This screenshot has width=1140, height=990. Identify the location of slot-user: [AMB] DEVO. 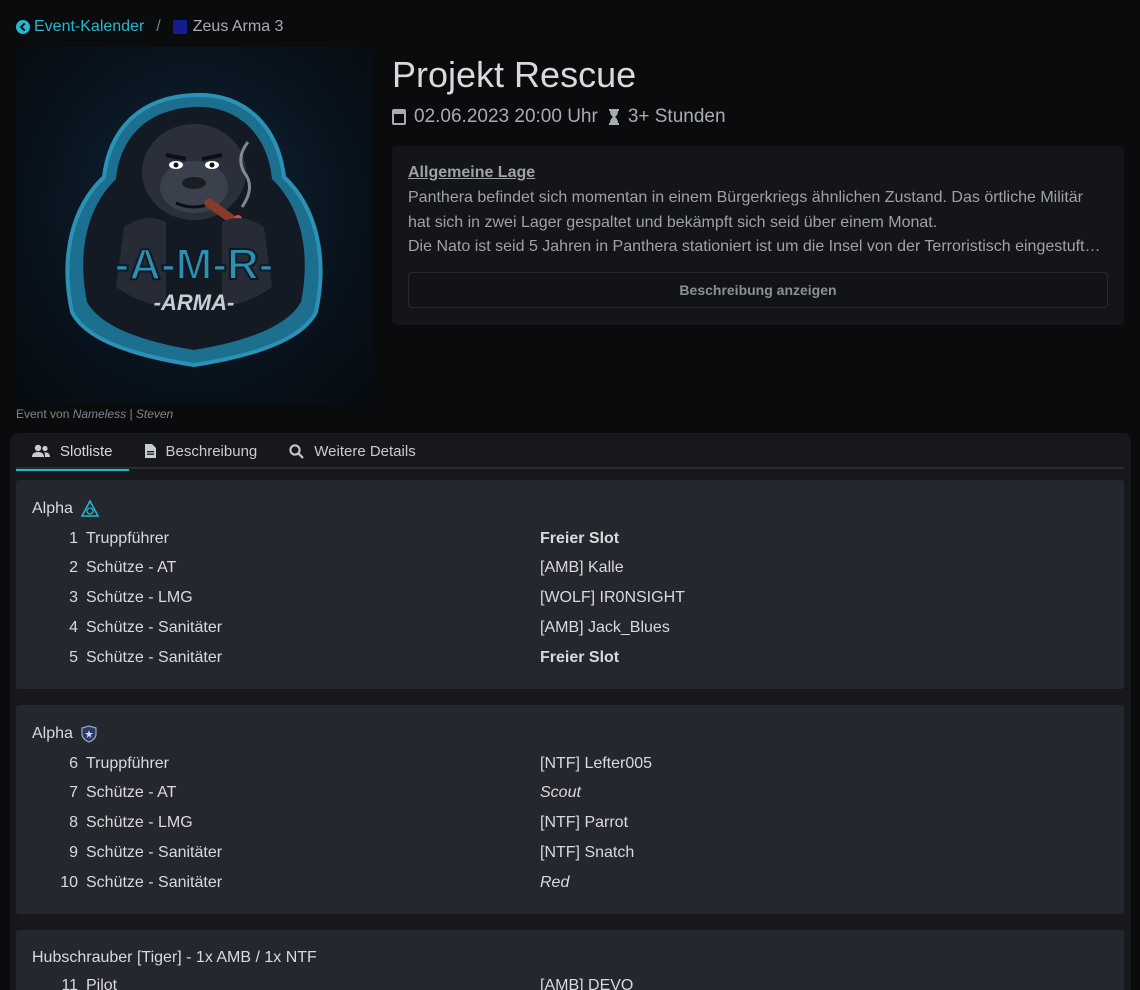
(587, 983).